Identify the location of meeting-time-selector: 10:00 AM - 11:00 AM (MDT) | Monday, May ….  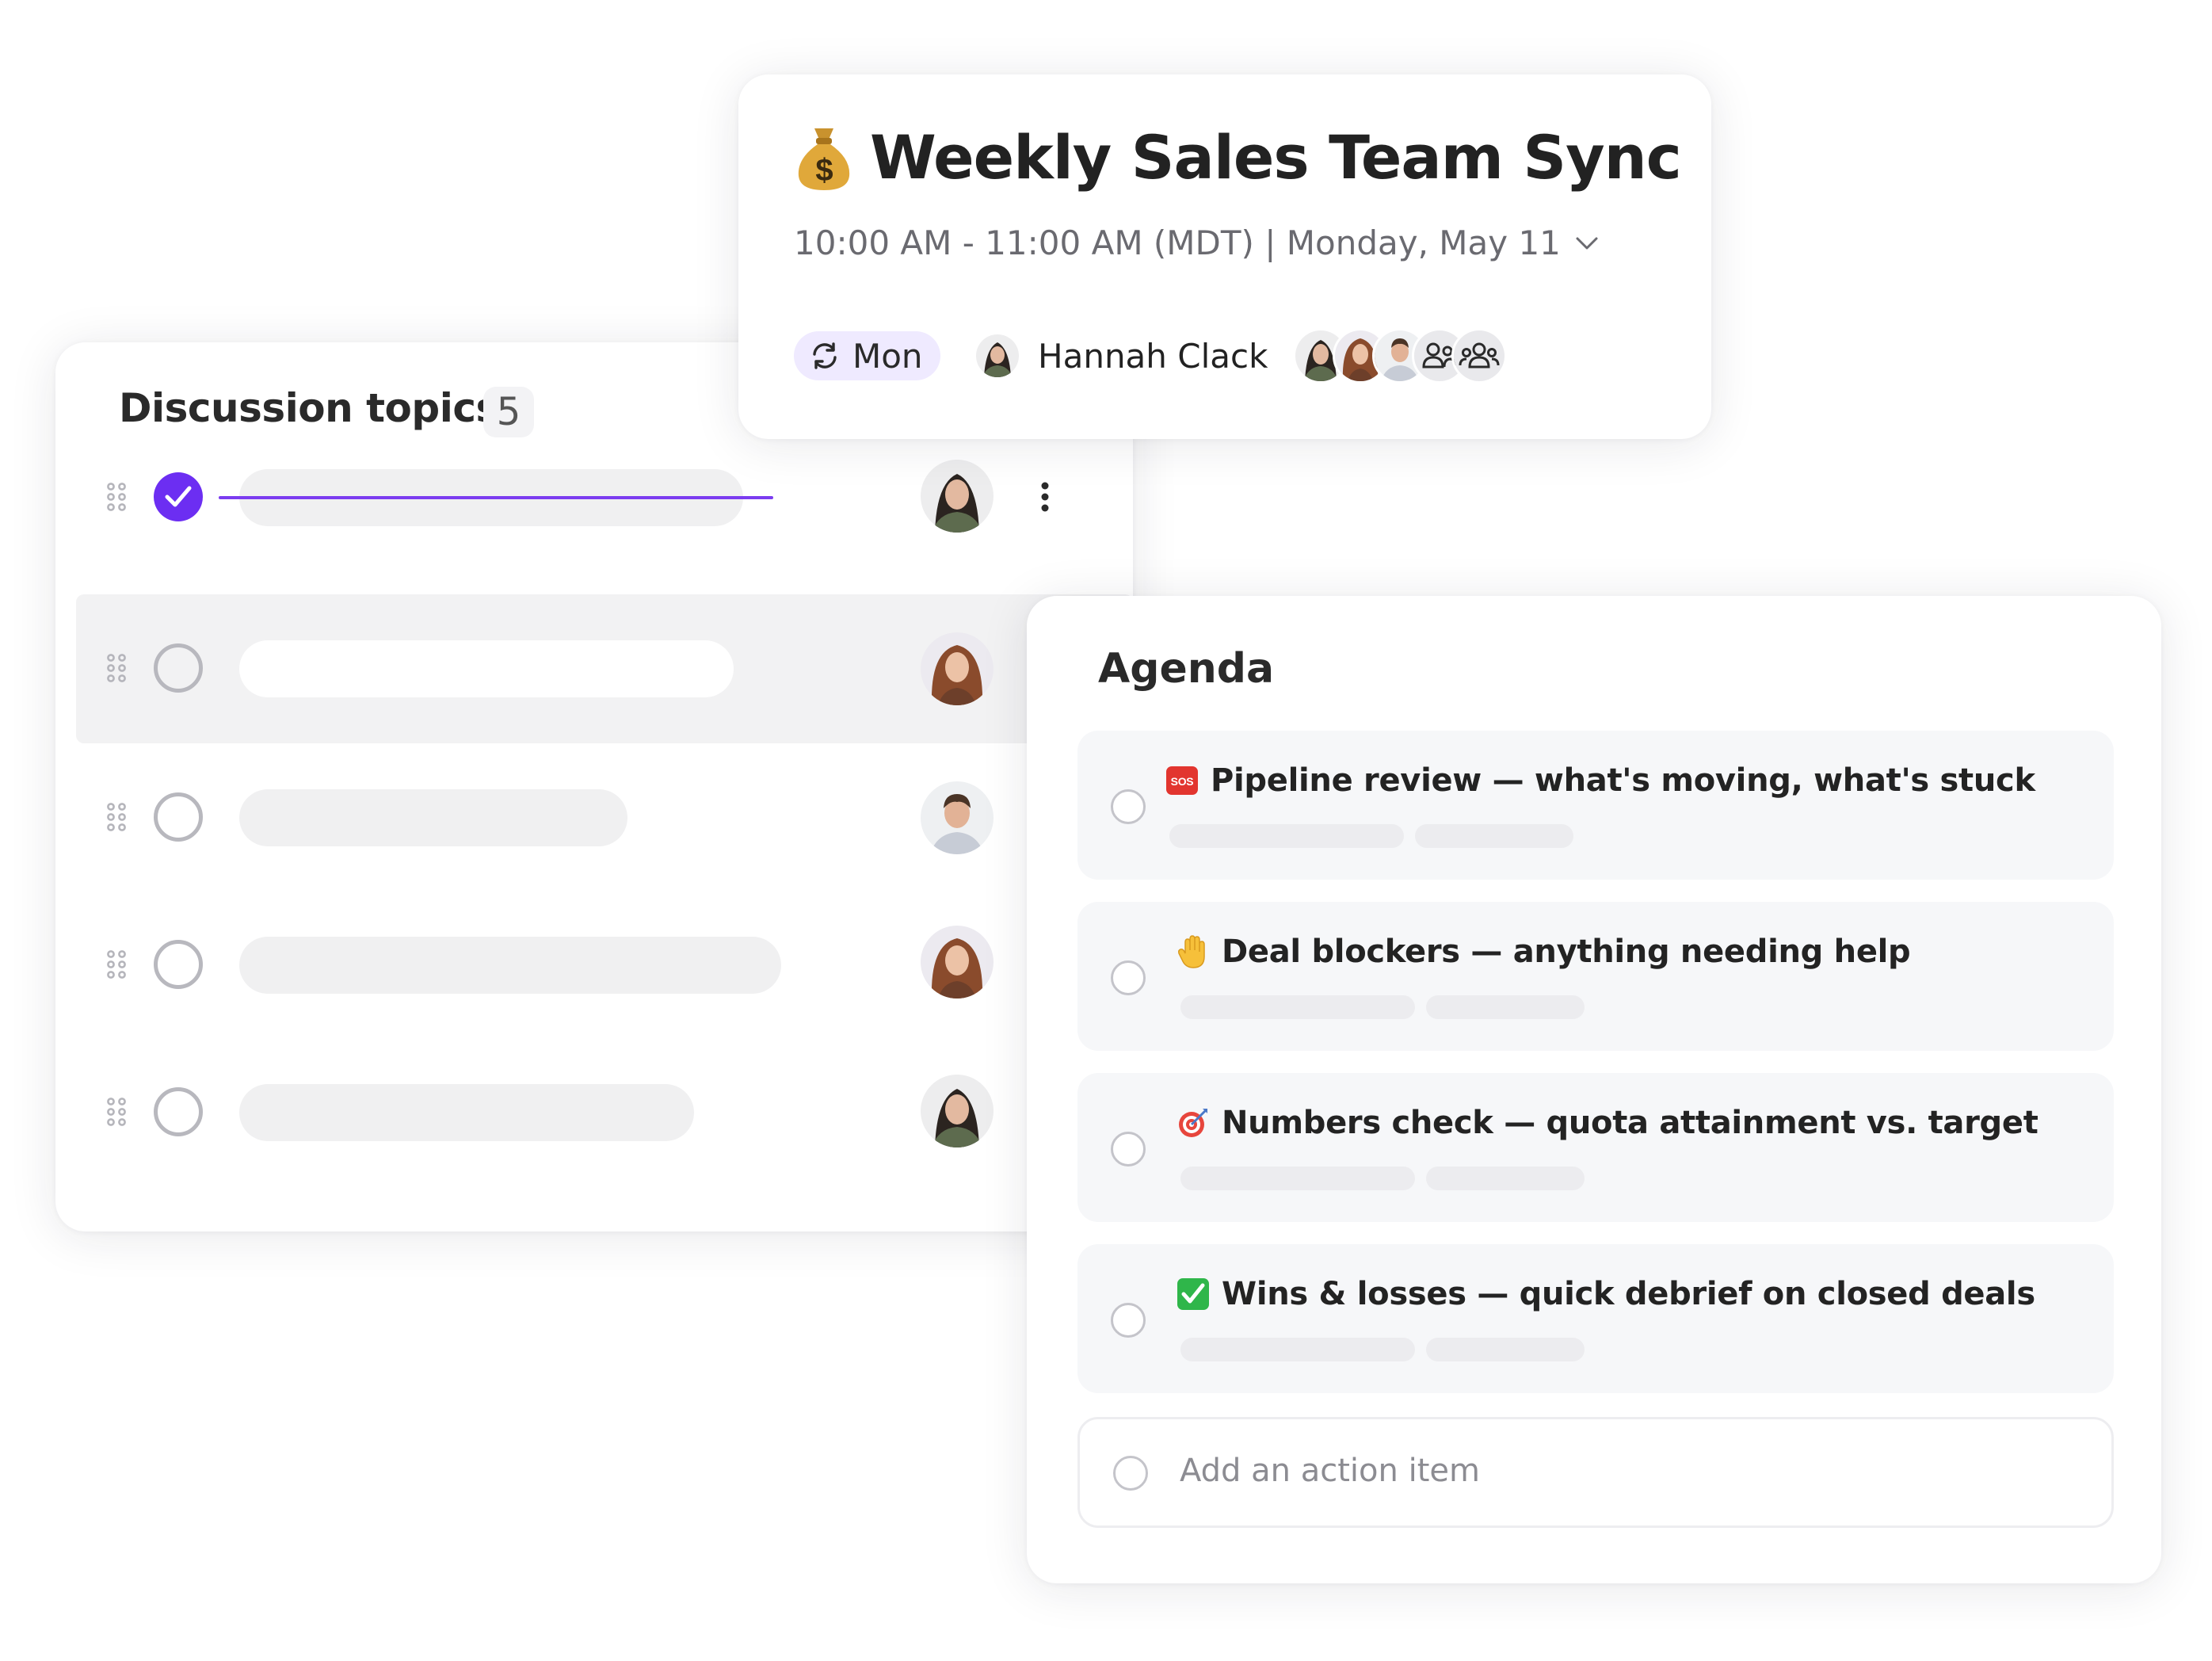
(1196, 242).